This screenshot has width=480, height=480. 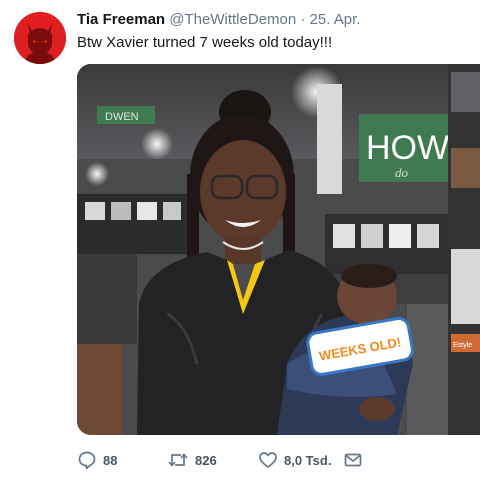 I want to click on tweet-date: 25. Apr., so click(x=335, y=19).